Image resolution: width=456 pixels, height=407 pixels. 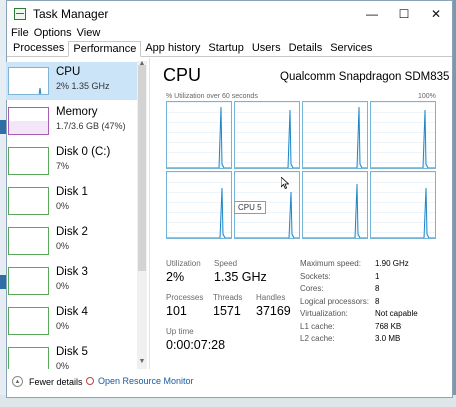 What do you see at coordinates (330, 263) in the screenshot?
I see `spec-label: Maximum speed:` at bounding box center [330, 263].